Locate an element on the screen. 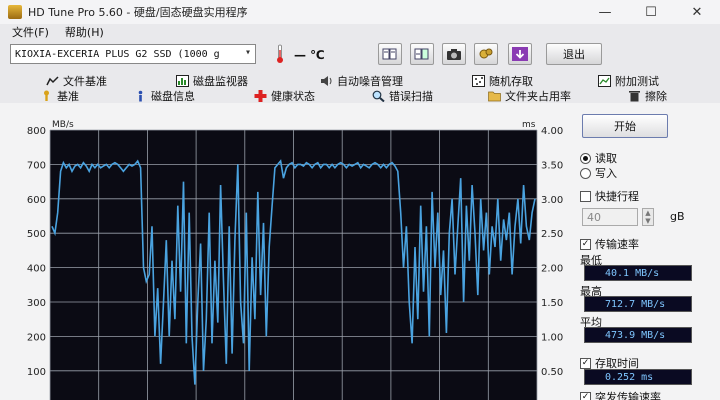 Image resolution: width=720 pixels, height=400 pixels. tab-folder-usage: 文件夹占用率 is located at coordinates (529, 95).